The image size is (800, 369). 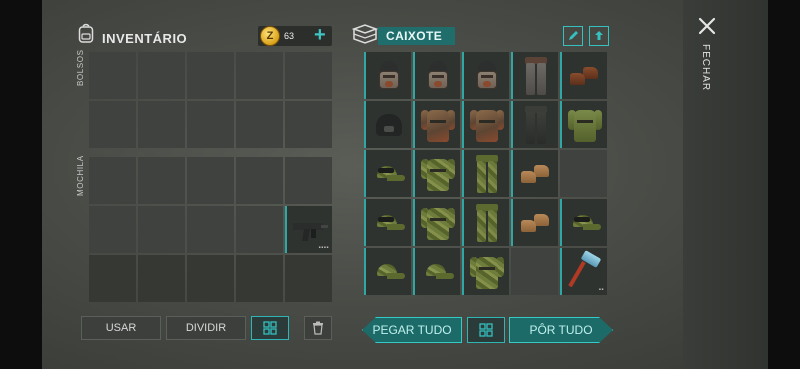 I want to click on upload-crate-button, so click(x=599, y=36).